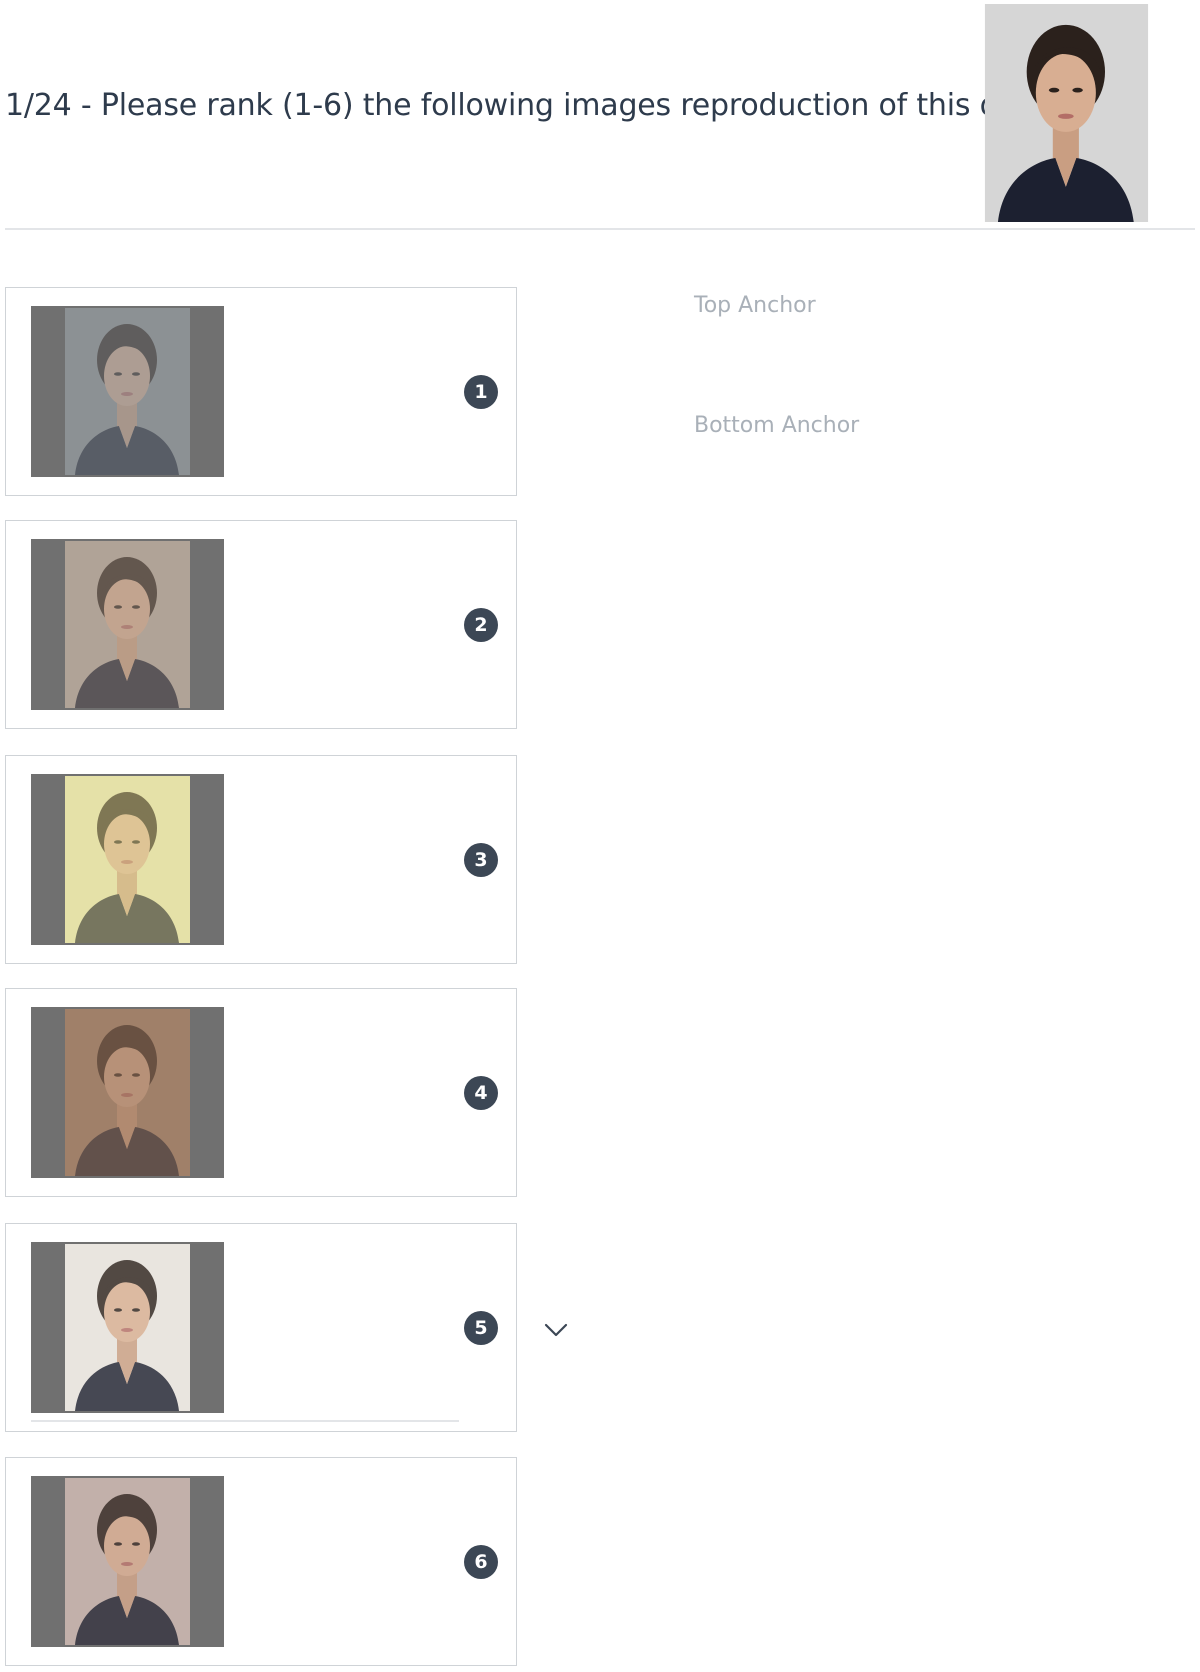 Image resolution: width=1200 pixels, height=1672 pixels. Describe the element at coordinates (481, 860) in the screenshot. I see `rank-badge: 3` at that location.